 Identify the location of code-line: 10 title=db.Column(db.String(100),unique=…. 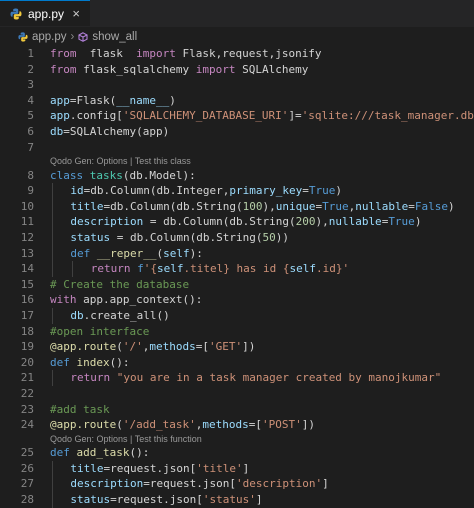
(237, 206).